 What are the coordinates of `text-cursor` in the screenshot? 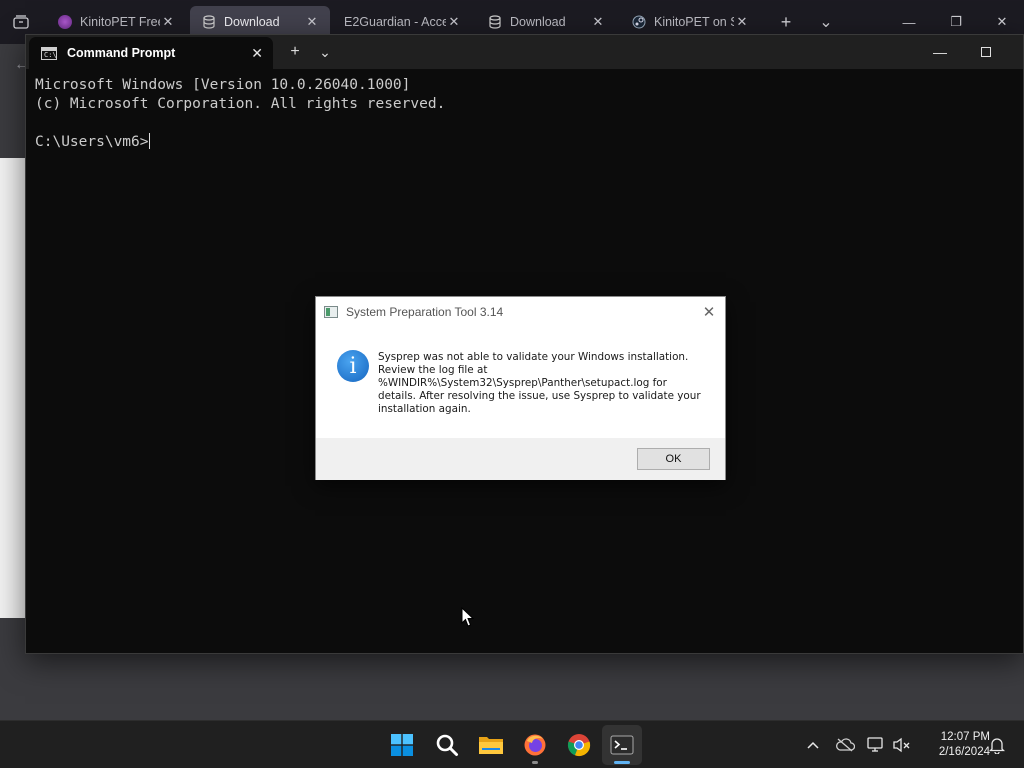 It's located at (149, 141).